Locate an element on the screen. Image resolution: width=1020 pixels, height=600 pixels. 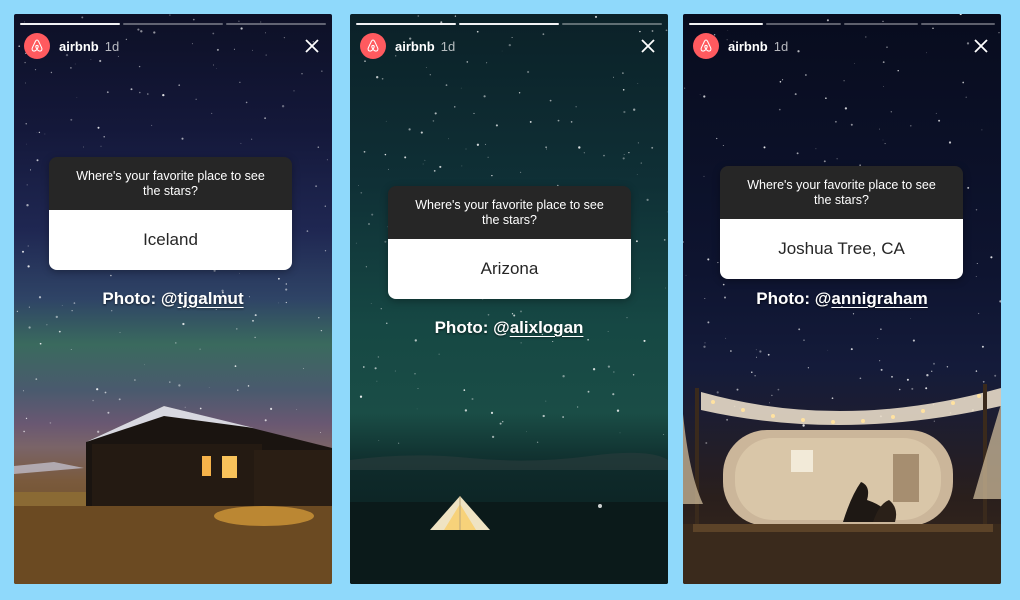
cabin-photo is located at coordinates (173, 495).